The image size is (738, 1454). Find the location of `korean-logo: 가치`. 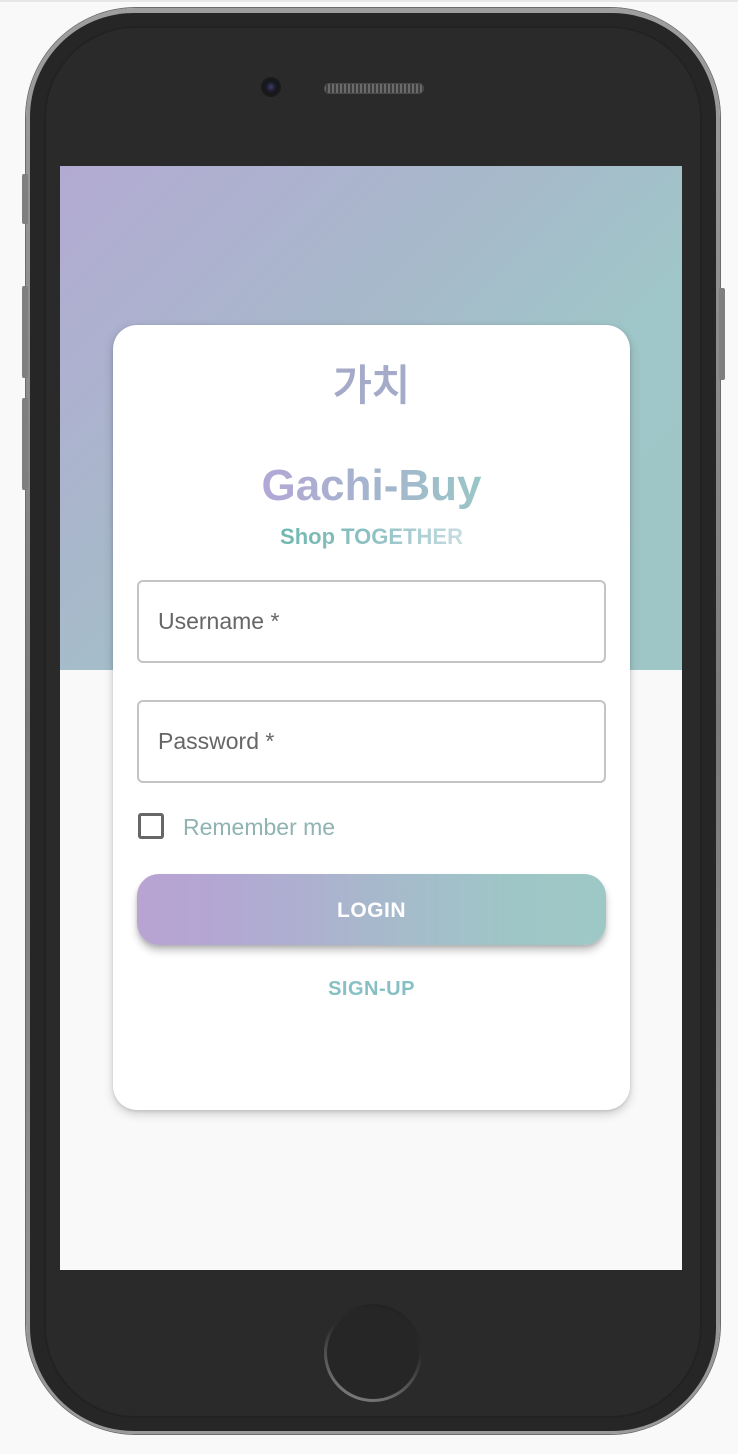

korean-logo: 가치 is located at coordinates (371, 385).